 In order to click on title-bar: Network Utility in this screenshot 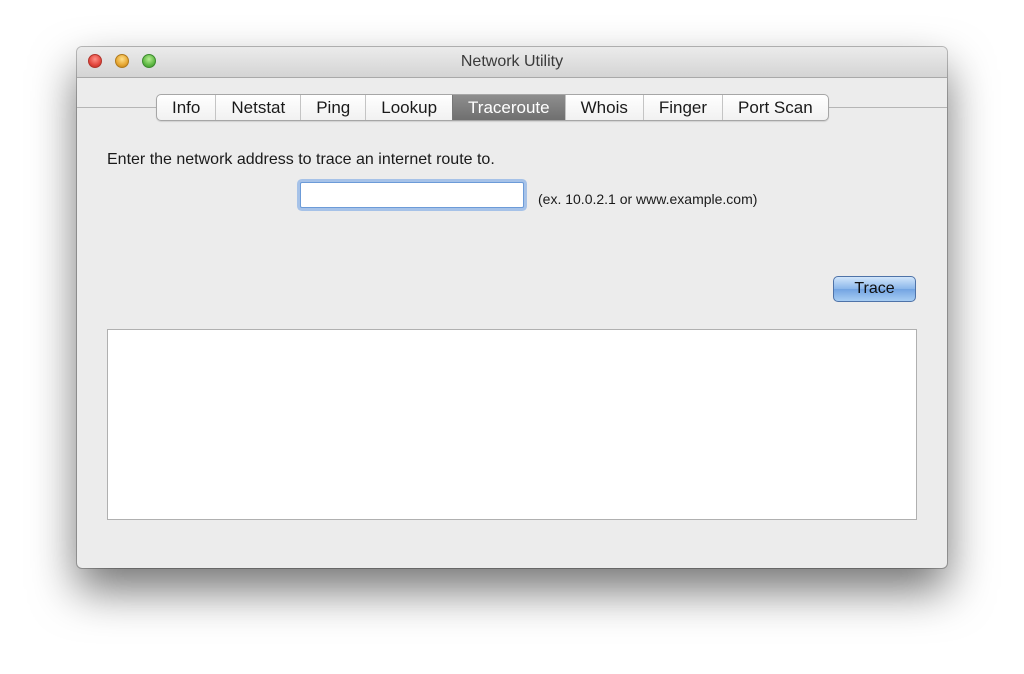, I will do `click(512, 62)`.